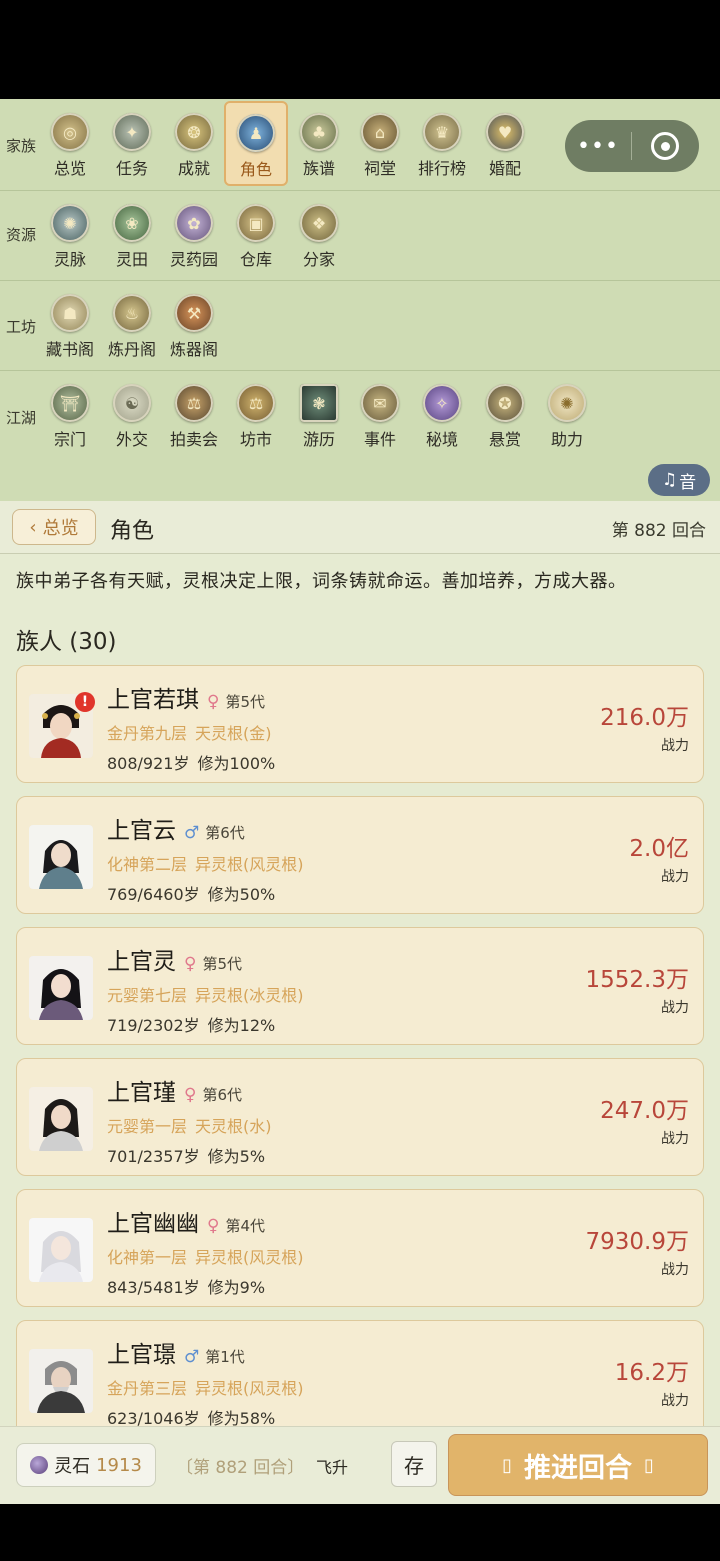  I want to click on menu-item-auction: ⚖ 拍卖会, so click(194, 419).